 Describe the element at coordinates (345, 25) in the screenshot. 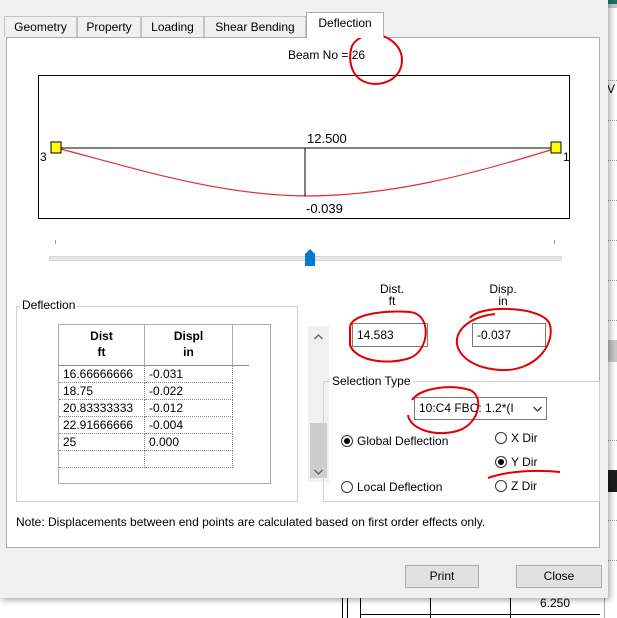

I see `tab-deflection: Deflection` at that location.